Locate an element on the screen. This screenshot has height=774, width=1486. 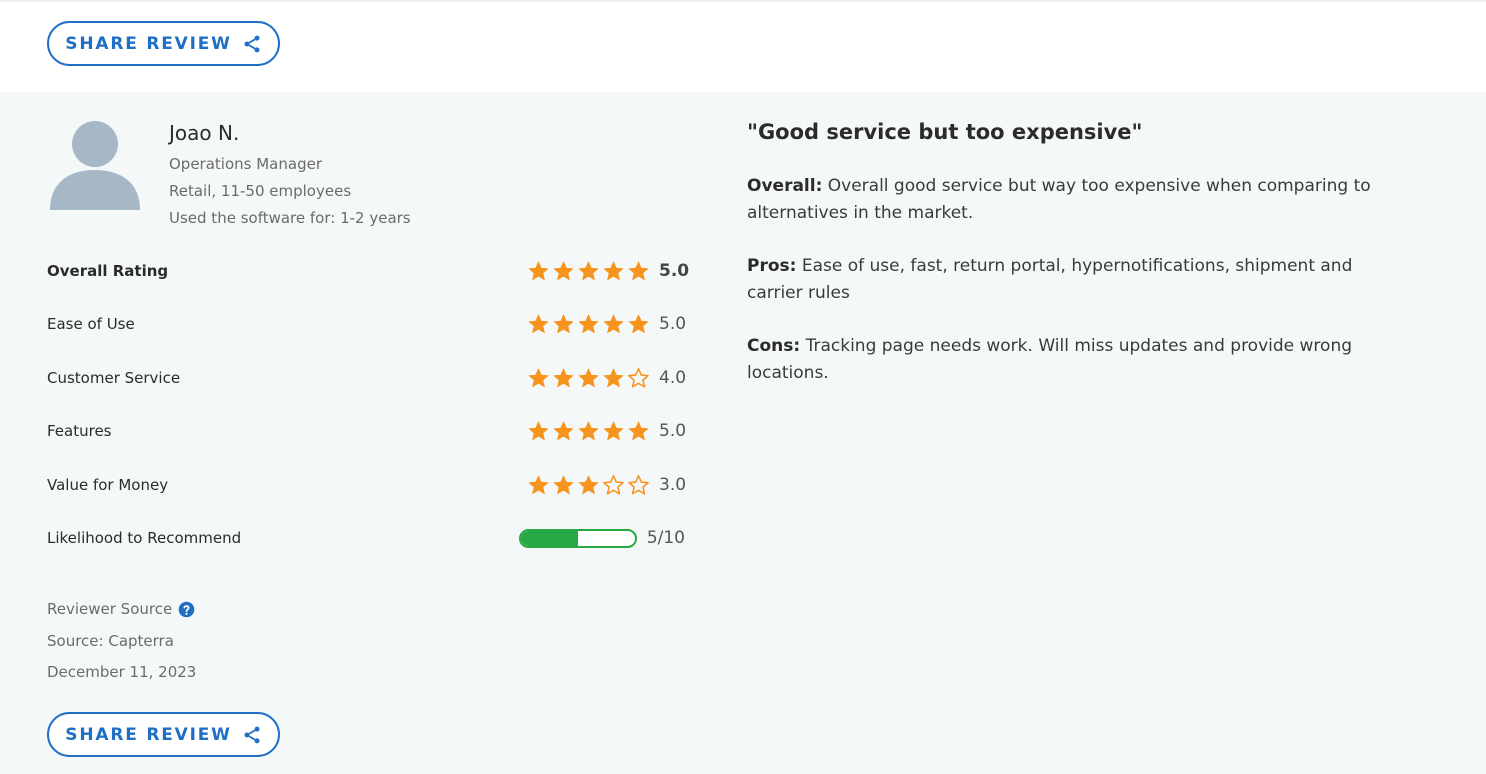
user-avatar-icon is located at coordinates (95, 165).